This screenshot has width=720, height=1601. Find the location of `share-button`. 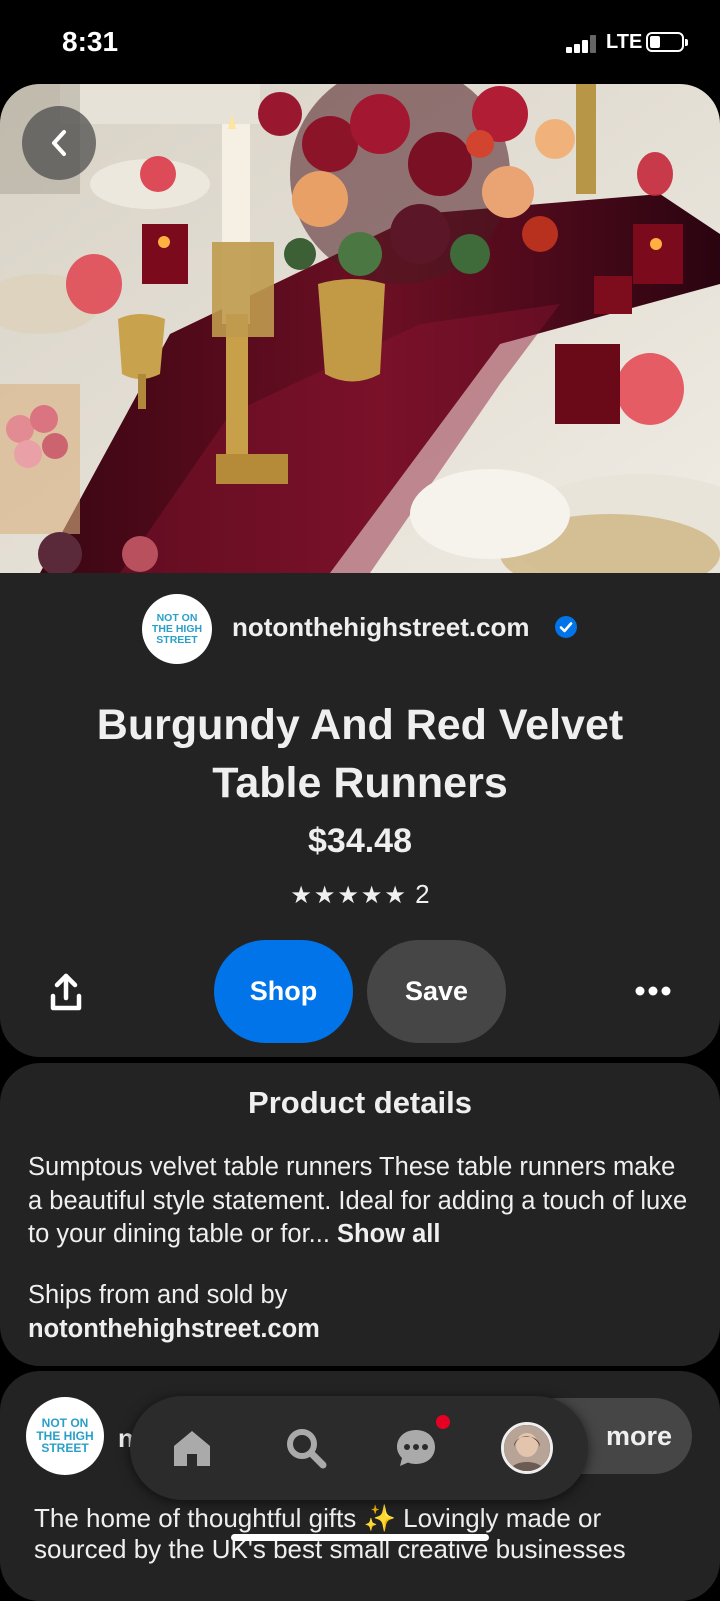

share-button is located at coordinates (66, 993).